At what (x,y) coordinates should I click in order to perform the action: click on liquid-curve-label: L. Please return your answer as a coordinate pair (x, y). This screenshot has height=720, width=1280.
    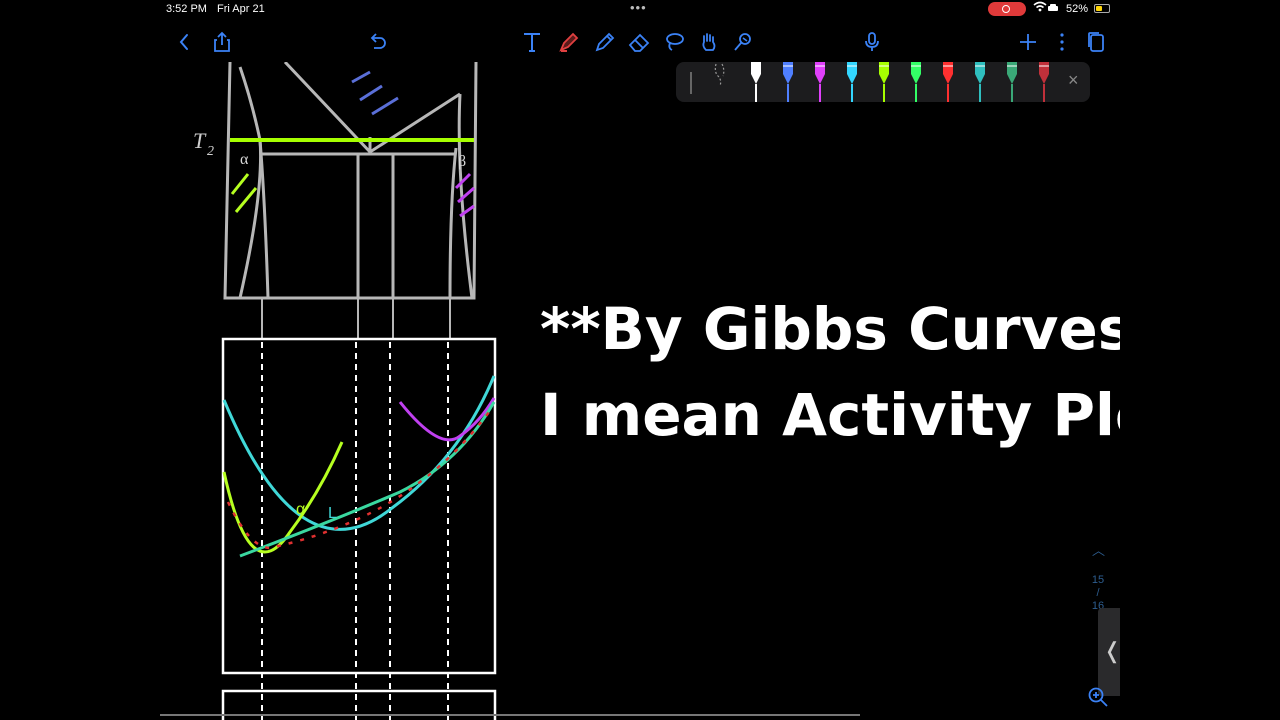
    Looking at the image, I should click on (332, 513).